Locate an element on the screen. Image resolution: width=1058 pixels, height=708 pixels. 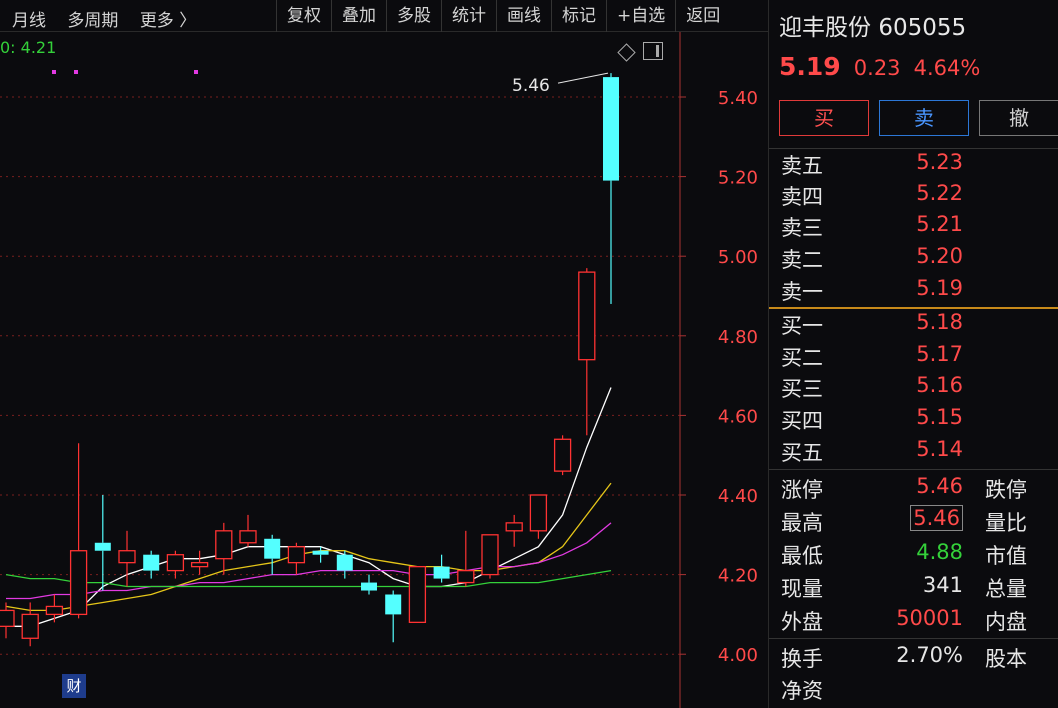
bid-row: 买四 5.15 is located at coordinates (872, 419).